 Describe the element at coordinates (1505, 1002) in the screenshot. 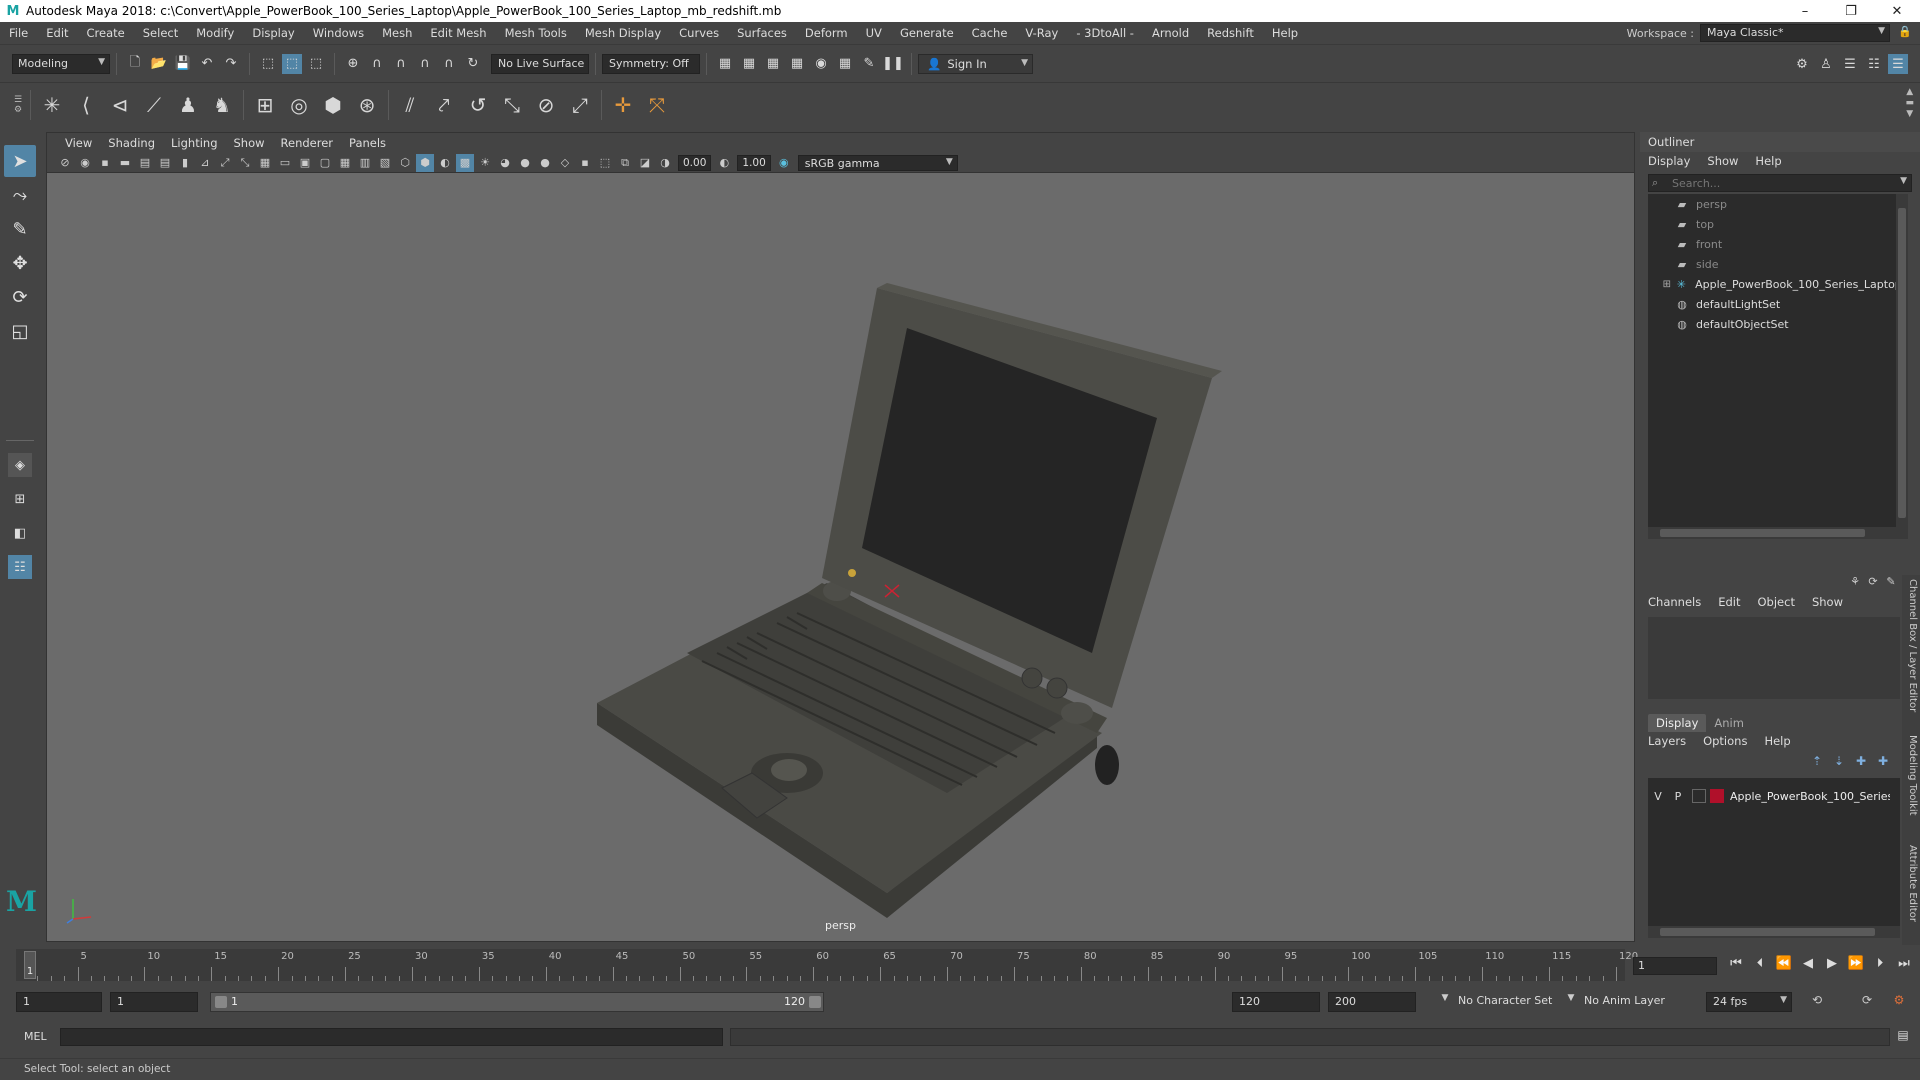

I see `character-set-dropdown: No Character Set` at that location.